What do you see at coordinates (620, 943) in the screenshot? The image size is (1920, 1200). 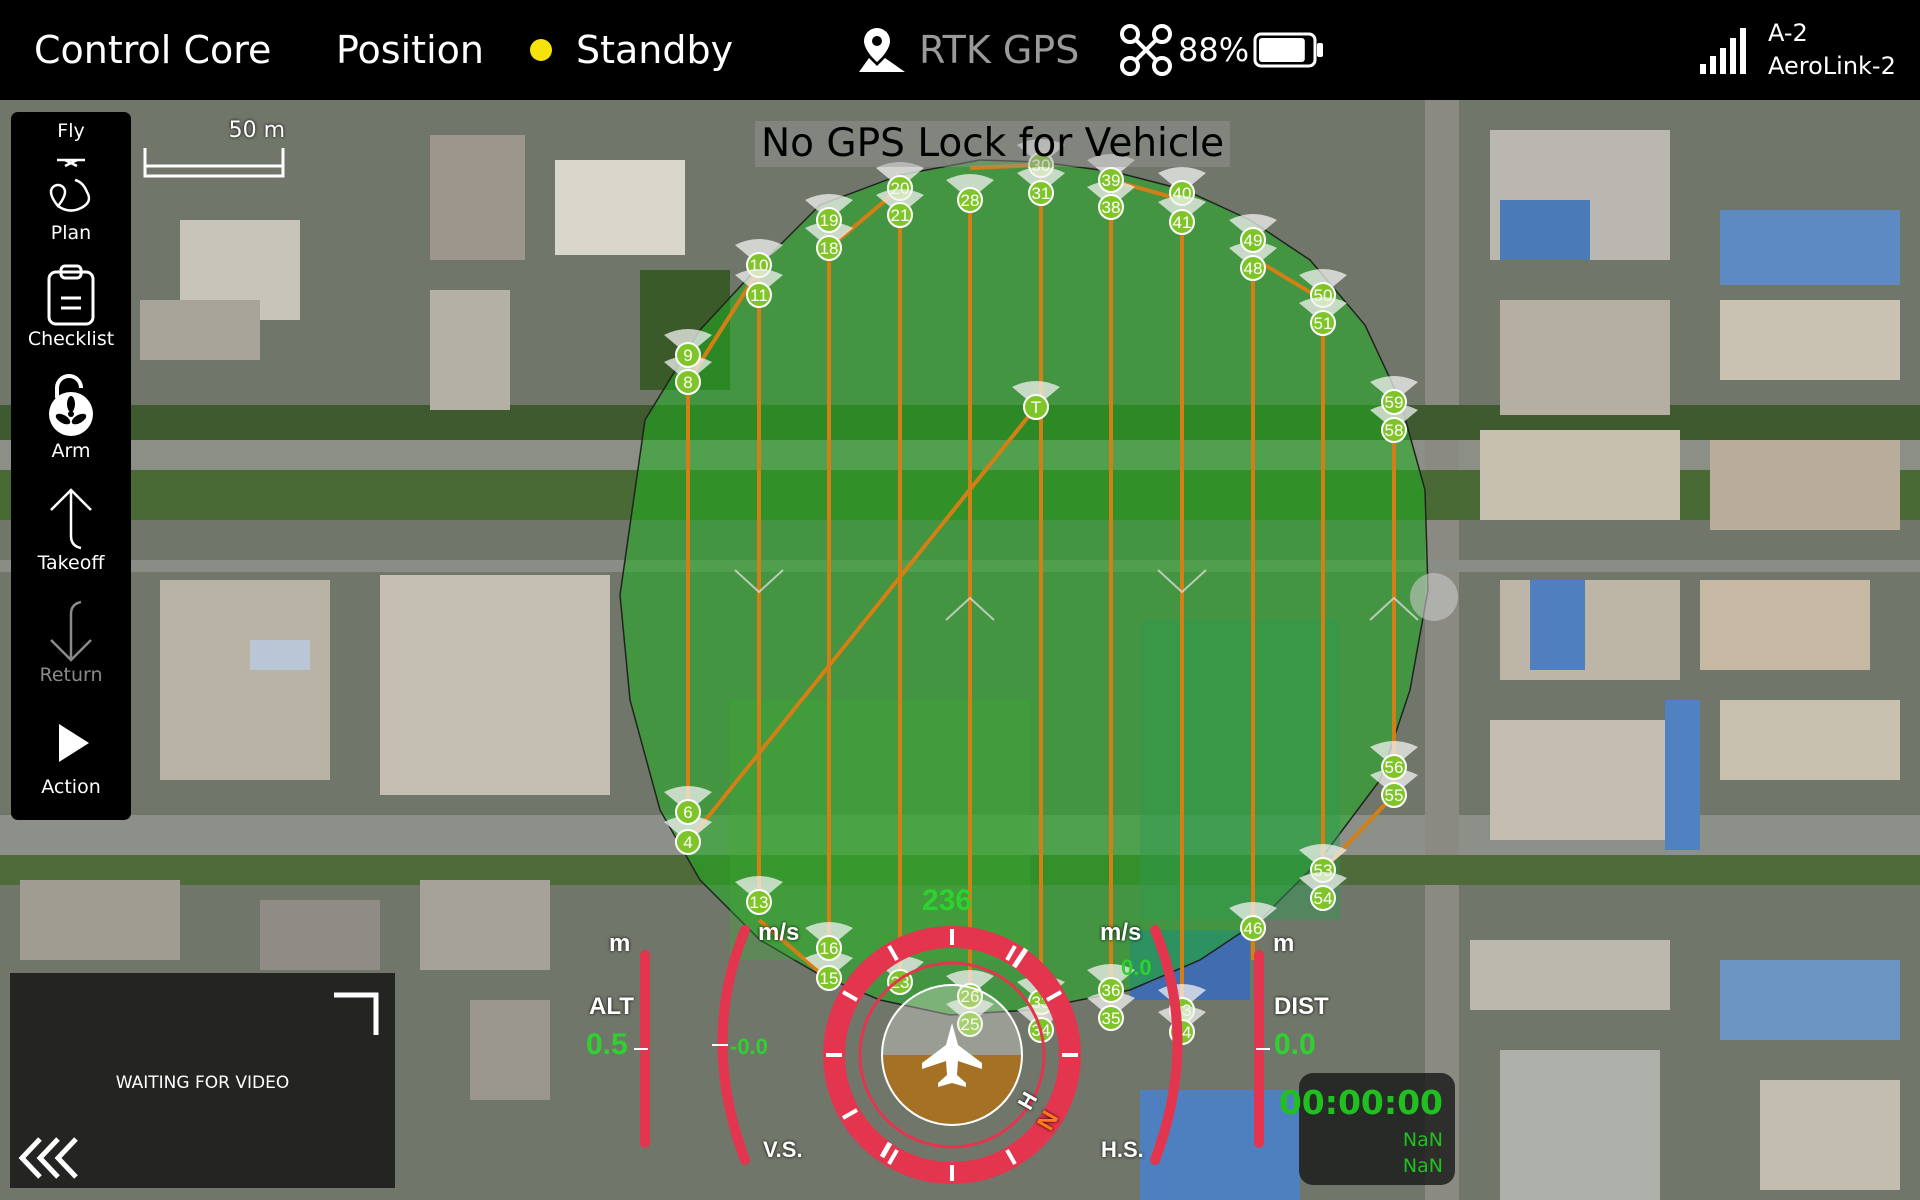 I see `alt-unit: m` at bounding box center [620, 943].